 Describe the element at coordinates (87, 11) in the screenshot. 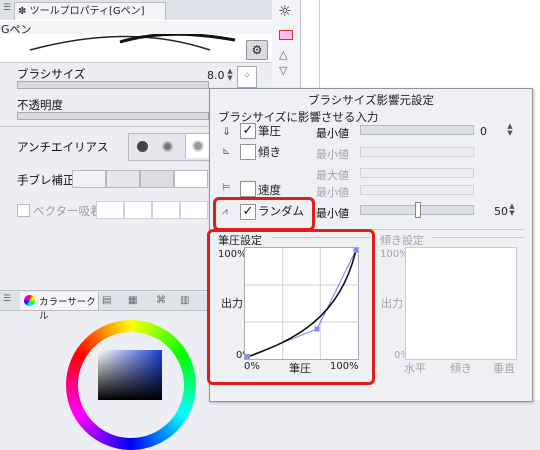

I see `tab-tool-property-label: ツールプロパティ[Gペン]` at that location.